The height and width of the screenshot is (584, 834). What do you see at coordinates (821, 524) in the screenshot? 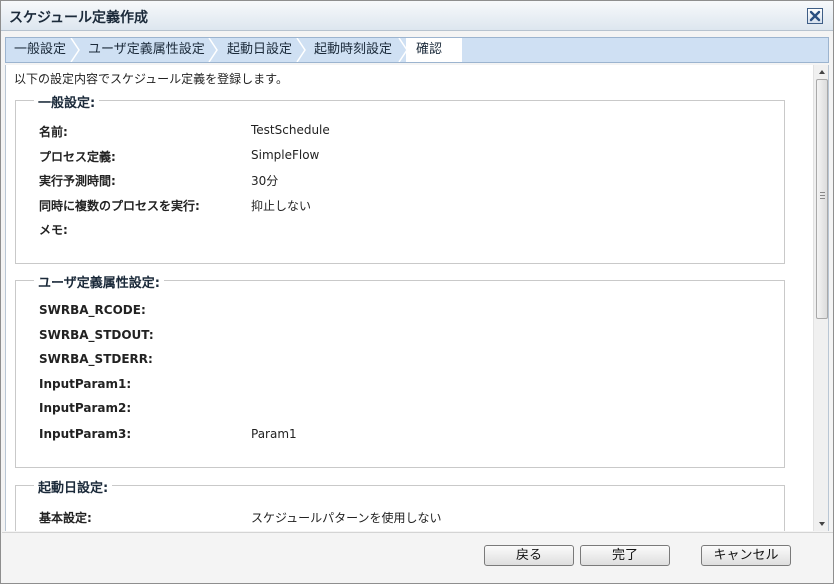
I see `arrow-down-icon` at bounding box center [821, 524].